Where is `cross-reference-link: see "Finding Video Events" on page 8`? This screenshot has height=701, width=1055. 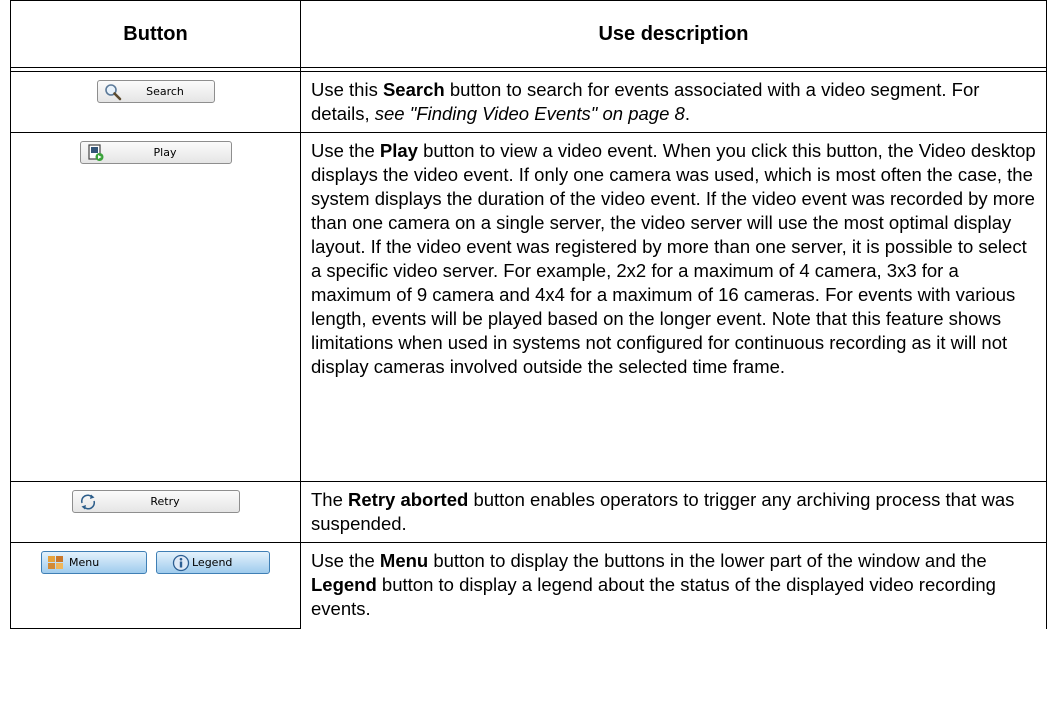 cross-reference-link: see "Finding Video Events" on page 8 is located at coordinates (530, 113).